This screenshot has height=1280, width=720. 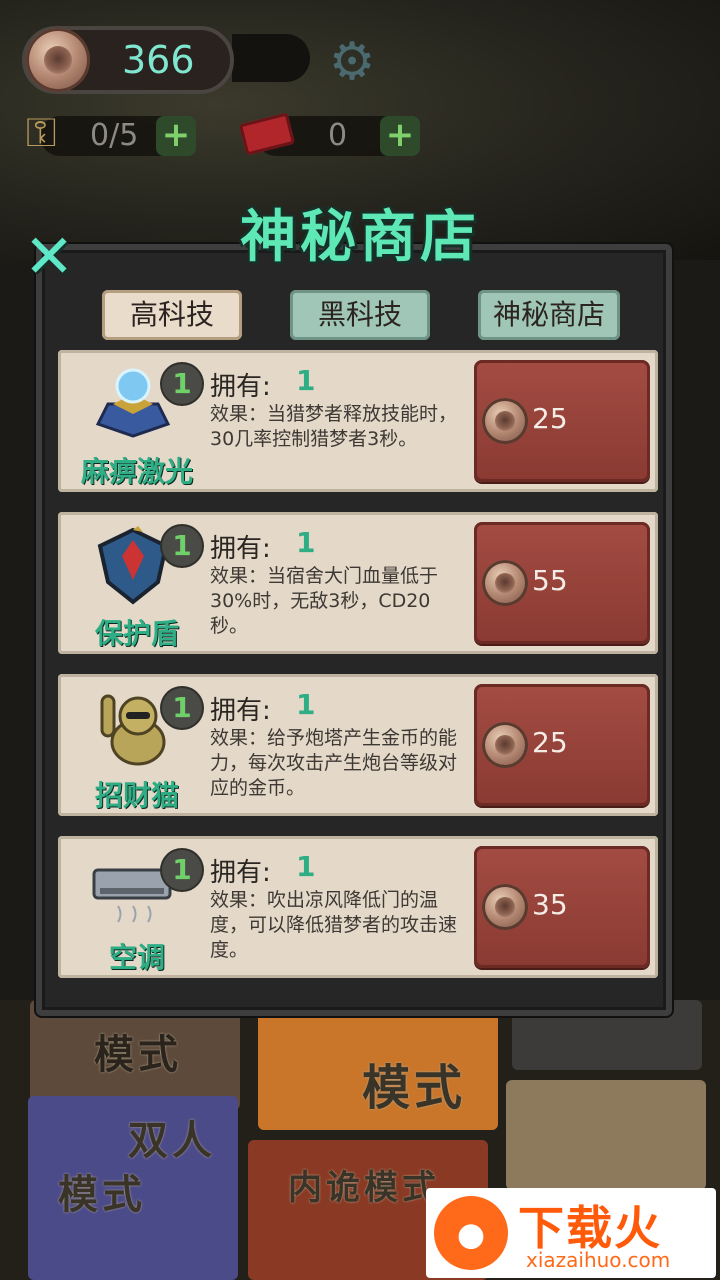 What do you see at coordinates (176, 136) in the screenshot?
I see `add-keys-button: +` at bounding box center [176, 136].